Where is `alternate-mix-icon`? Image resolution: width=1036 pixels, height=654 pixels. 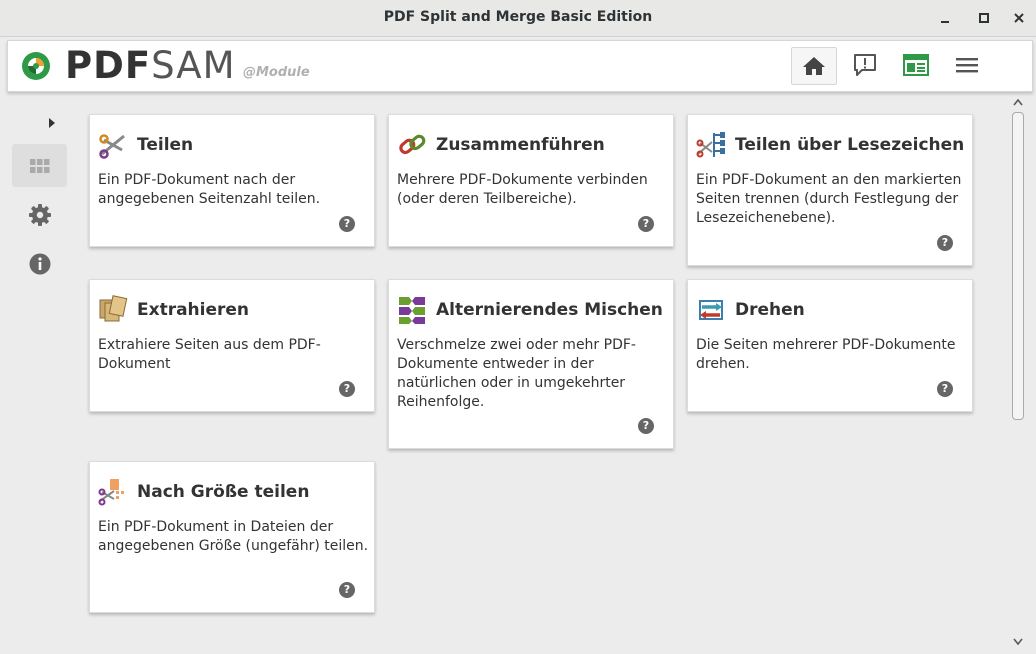
alternate-mix-icon is located at coordinates (412, 310).